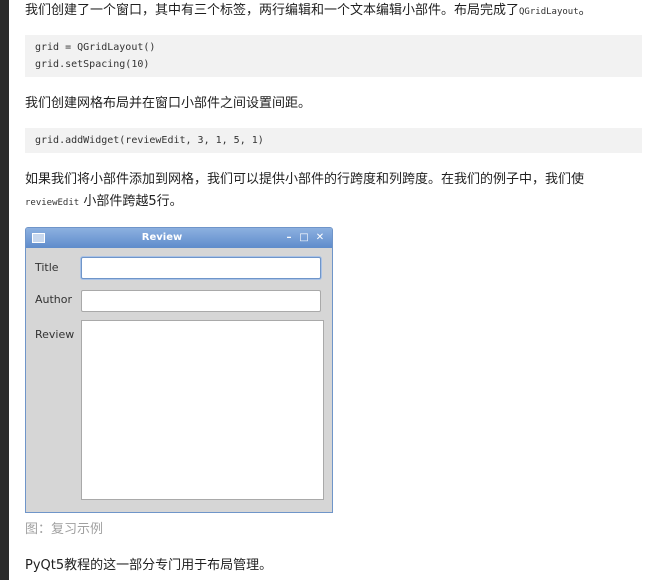  Describe the element at coordinates (202, 410) in the screenshot. I see `review-textedit` at that location.